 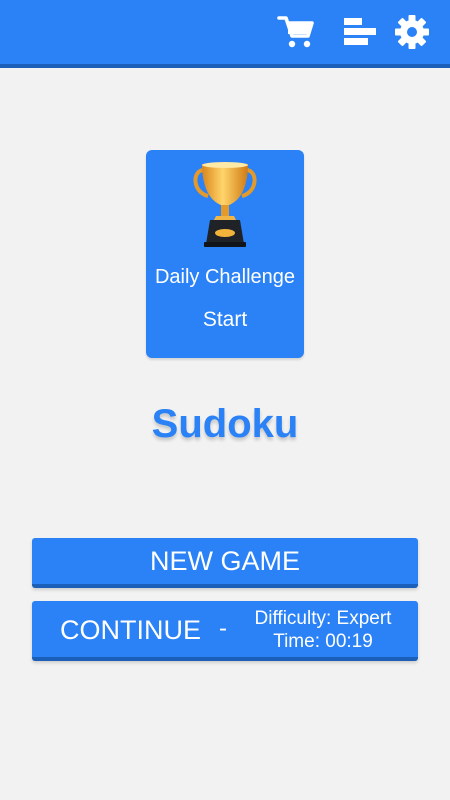 What do you see at coordinates (225, 277) in the screenshot?
I see `daily-challenge-title: Daily Challenge` at bounding box center [225, 277].